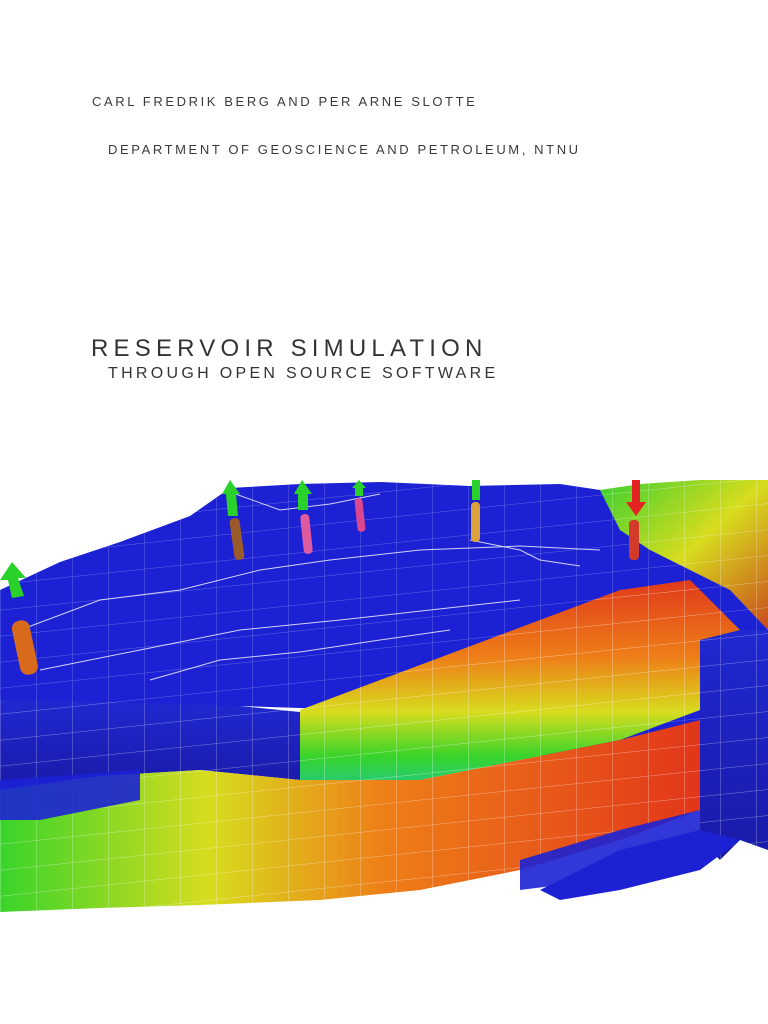 The width and height of the screenshot is (768, 1024). Describe the element at coordinates (285, 101) in the screenshot. I see `authors: Carl Fredrik Berg and Per Arne Slotte` at that location.